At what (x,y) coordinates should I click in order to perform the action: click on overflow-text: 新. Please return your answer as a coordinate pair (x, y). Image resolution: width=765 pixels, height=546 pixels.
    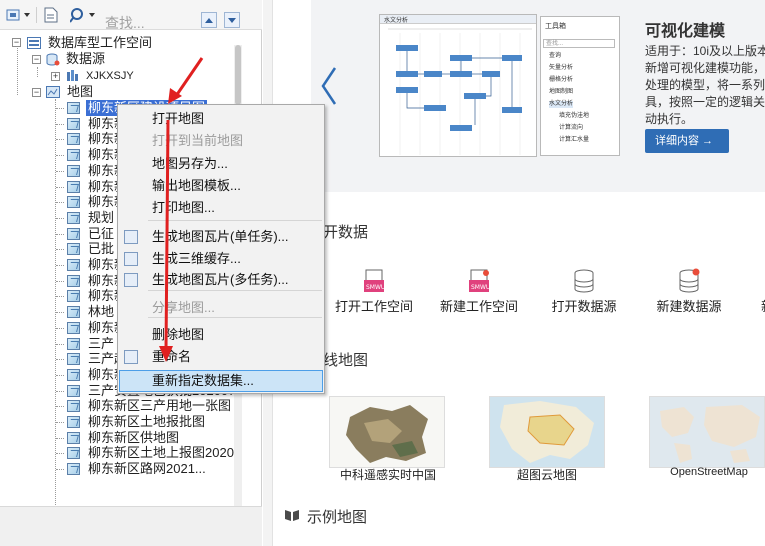
    Looking at the image, I should click on (763, 305).